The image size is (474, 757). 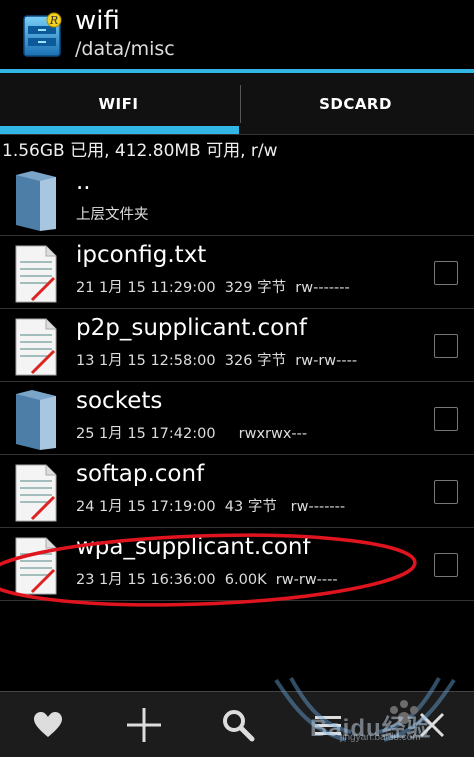 I want to click on file-name: wpa_supplicant.conf, so click(x=193, y=547).